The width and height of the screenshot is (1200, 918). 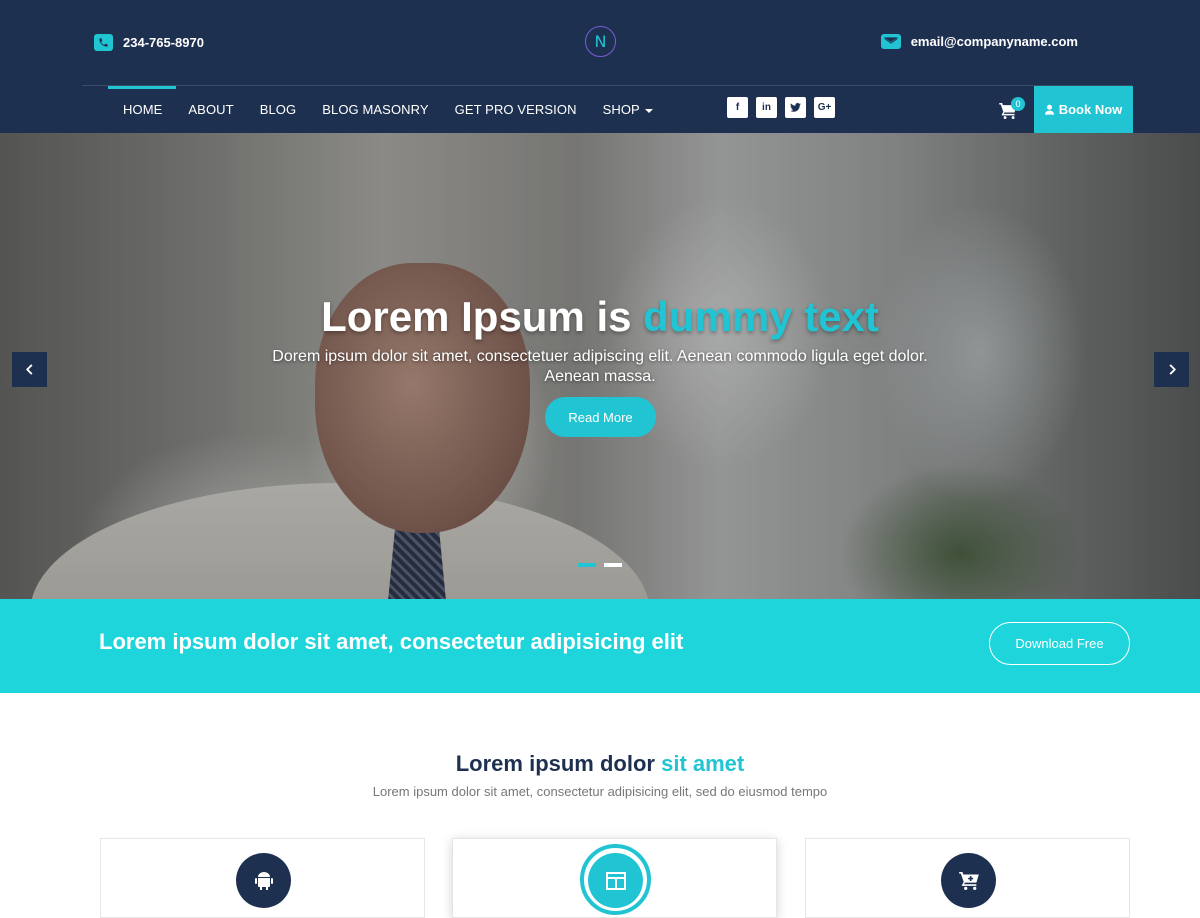 What do you see at coordinates (1049, 109) in the screenshot?
I see `user-icon` at bounding box center [1049, 109].